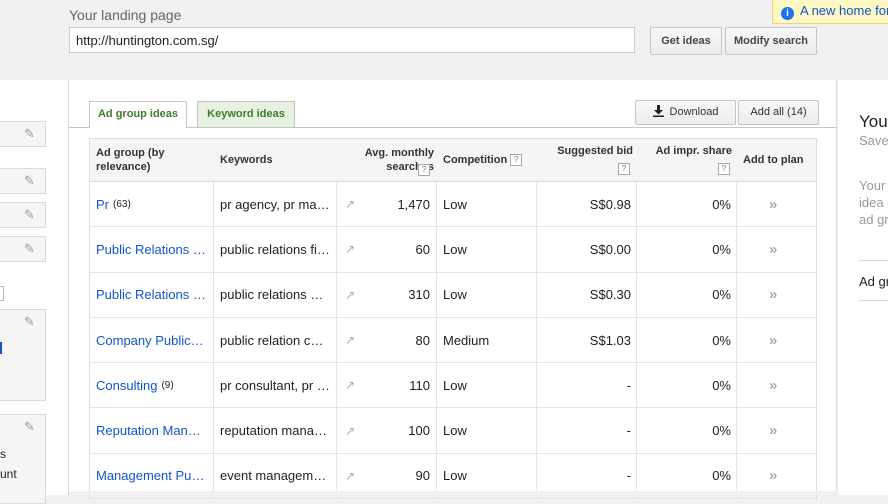 This screenshot has height=504, width=888. What do you see at coordinates (466, 340) in the screenshot?
I see `cell-competition: Medium` at bounding box center [466, 340].